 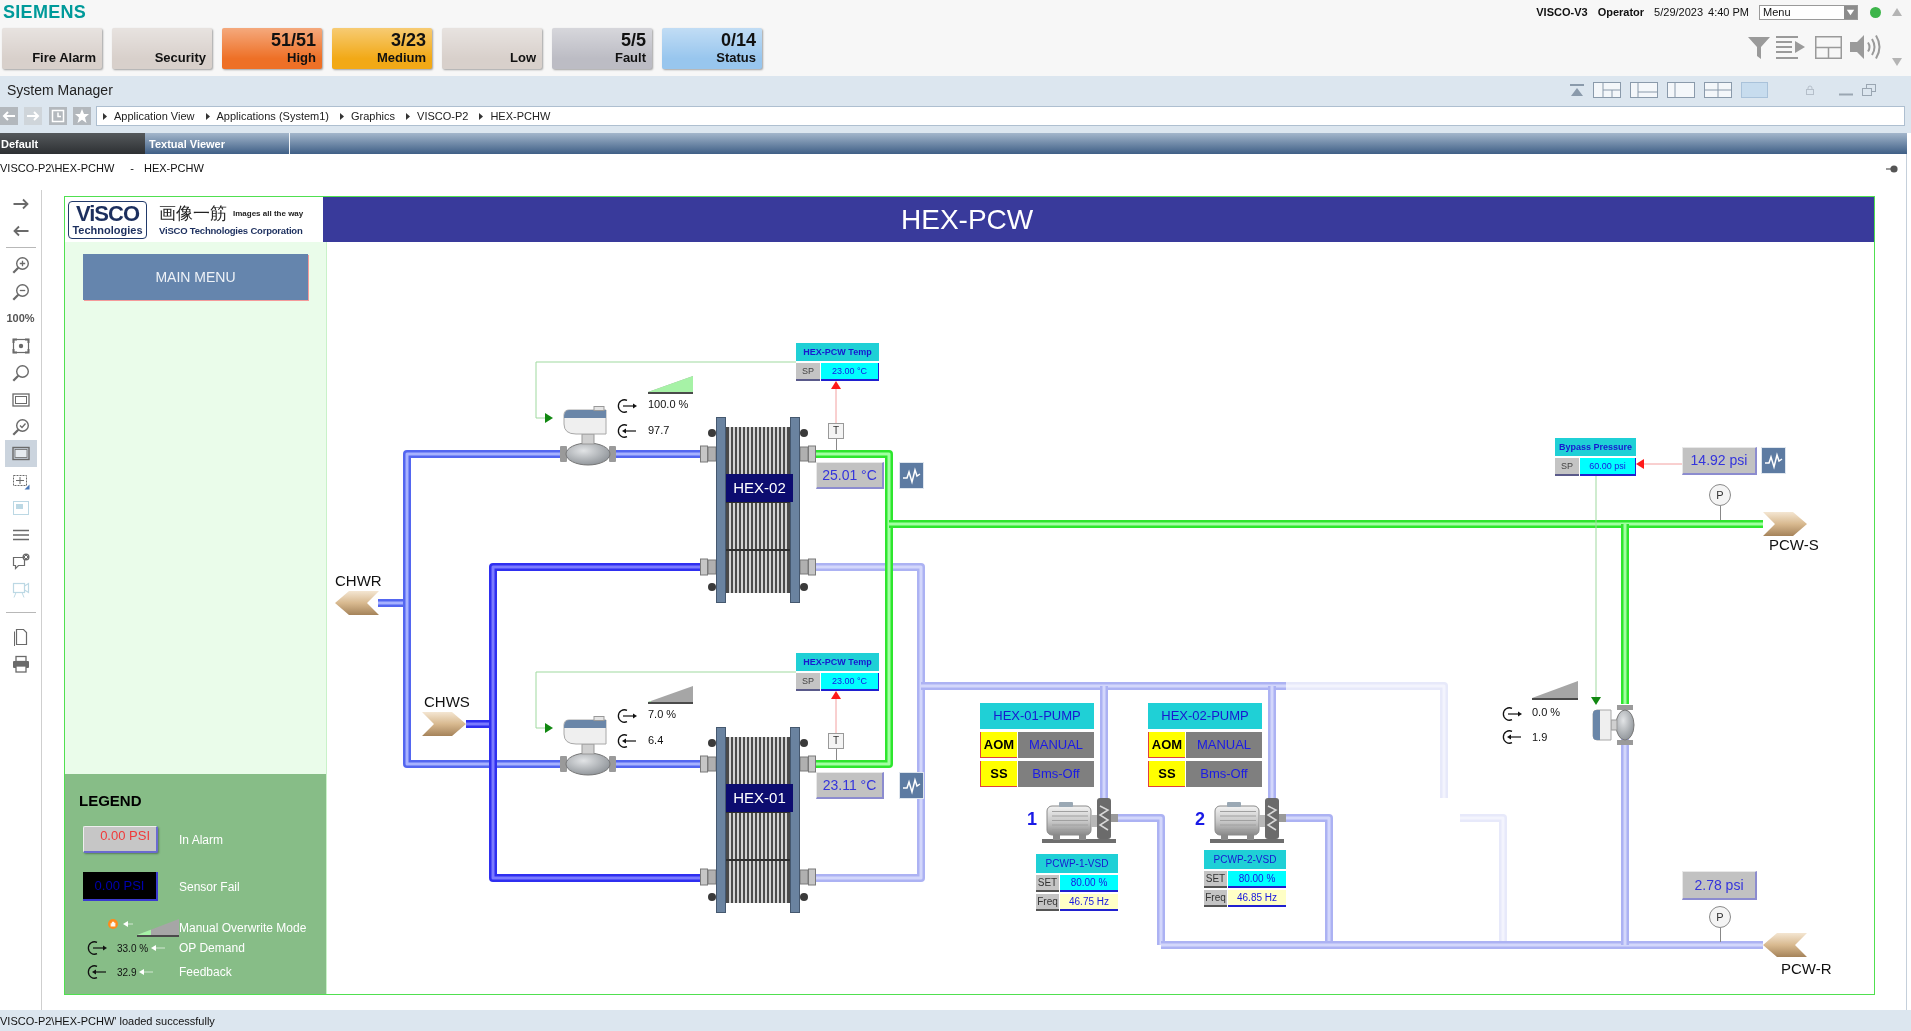 What do you see at coordinates (1808, 12) in the screenshot?
I see `menu-dropdown: Menu` at bounding box center [1808, 12].